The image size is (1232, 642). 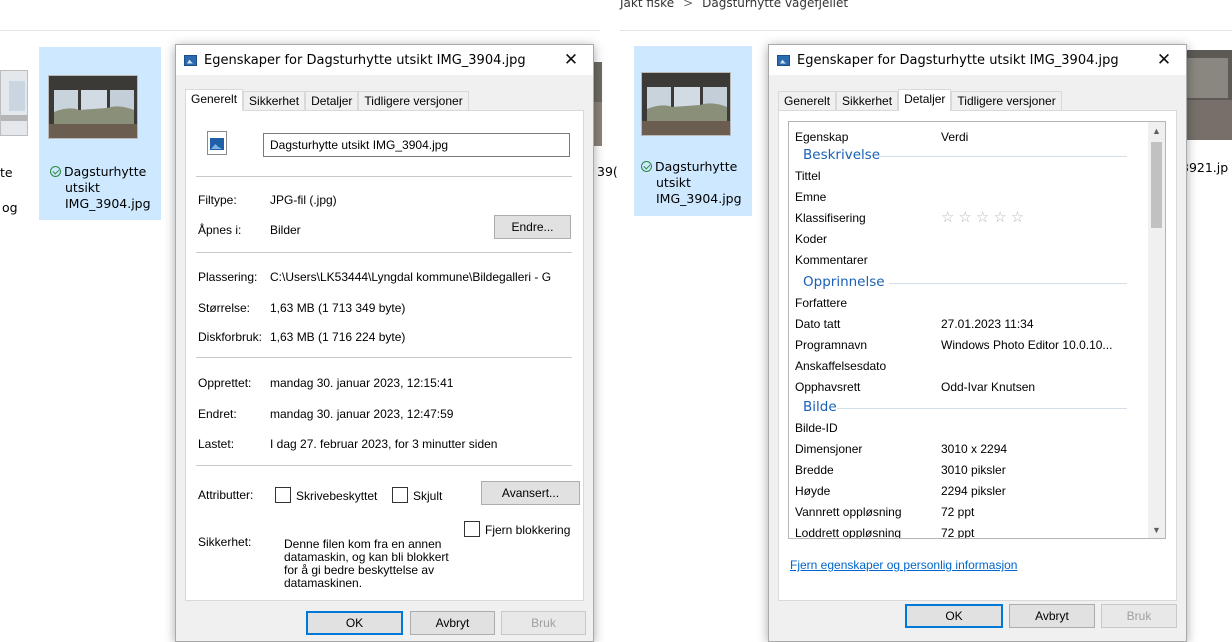 I want to click on explorer-divider-left, so click(x=300, y=30).